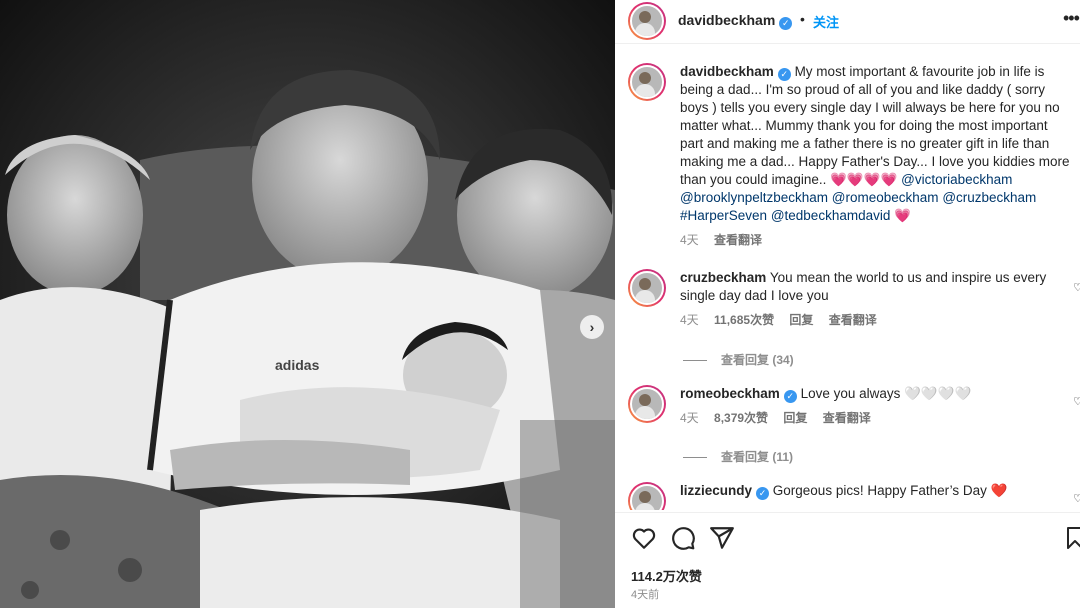  Describe the element at coordinates (723, 277) in the screenshot. I see `comment-username: cruzbeckham` at that location.